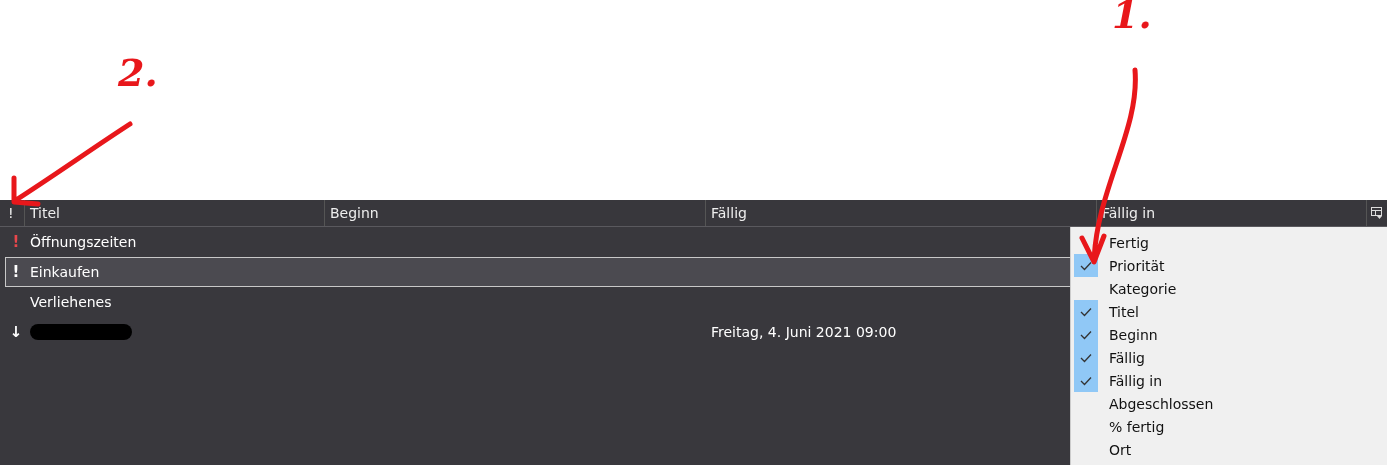 The height and width of the screenshot is (465, 1387). Describe the element at coordinates (1232, 213) in the screenshot. I see `column-header: Fällig in` at that location.